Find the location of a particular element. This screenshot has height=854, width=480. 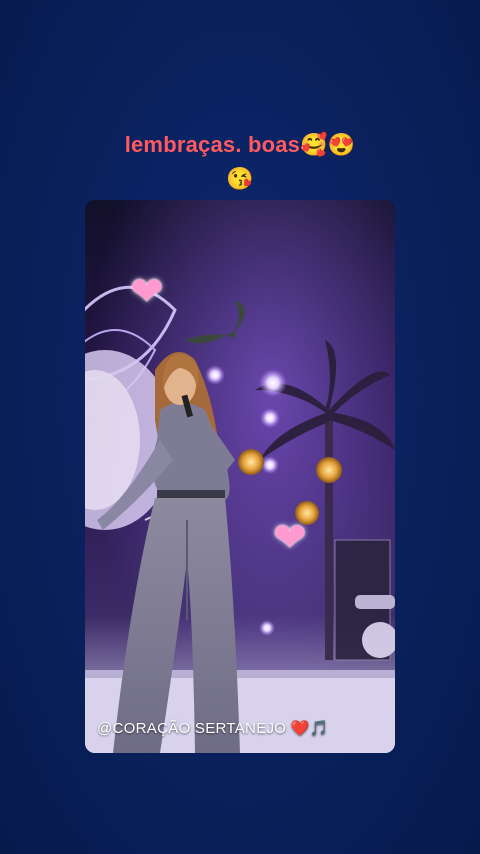

caption-line-2: 😘 is located at coordinates (240, 178).